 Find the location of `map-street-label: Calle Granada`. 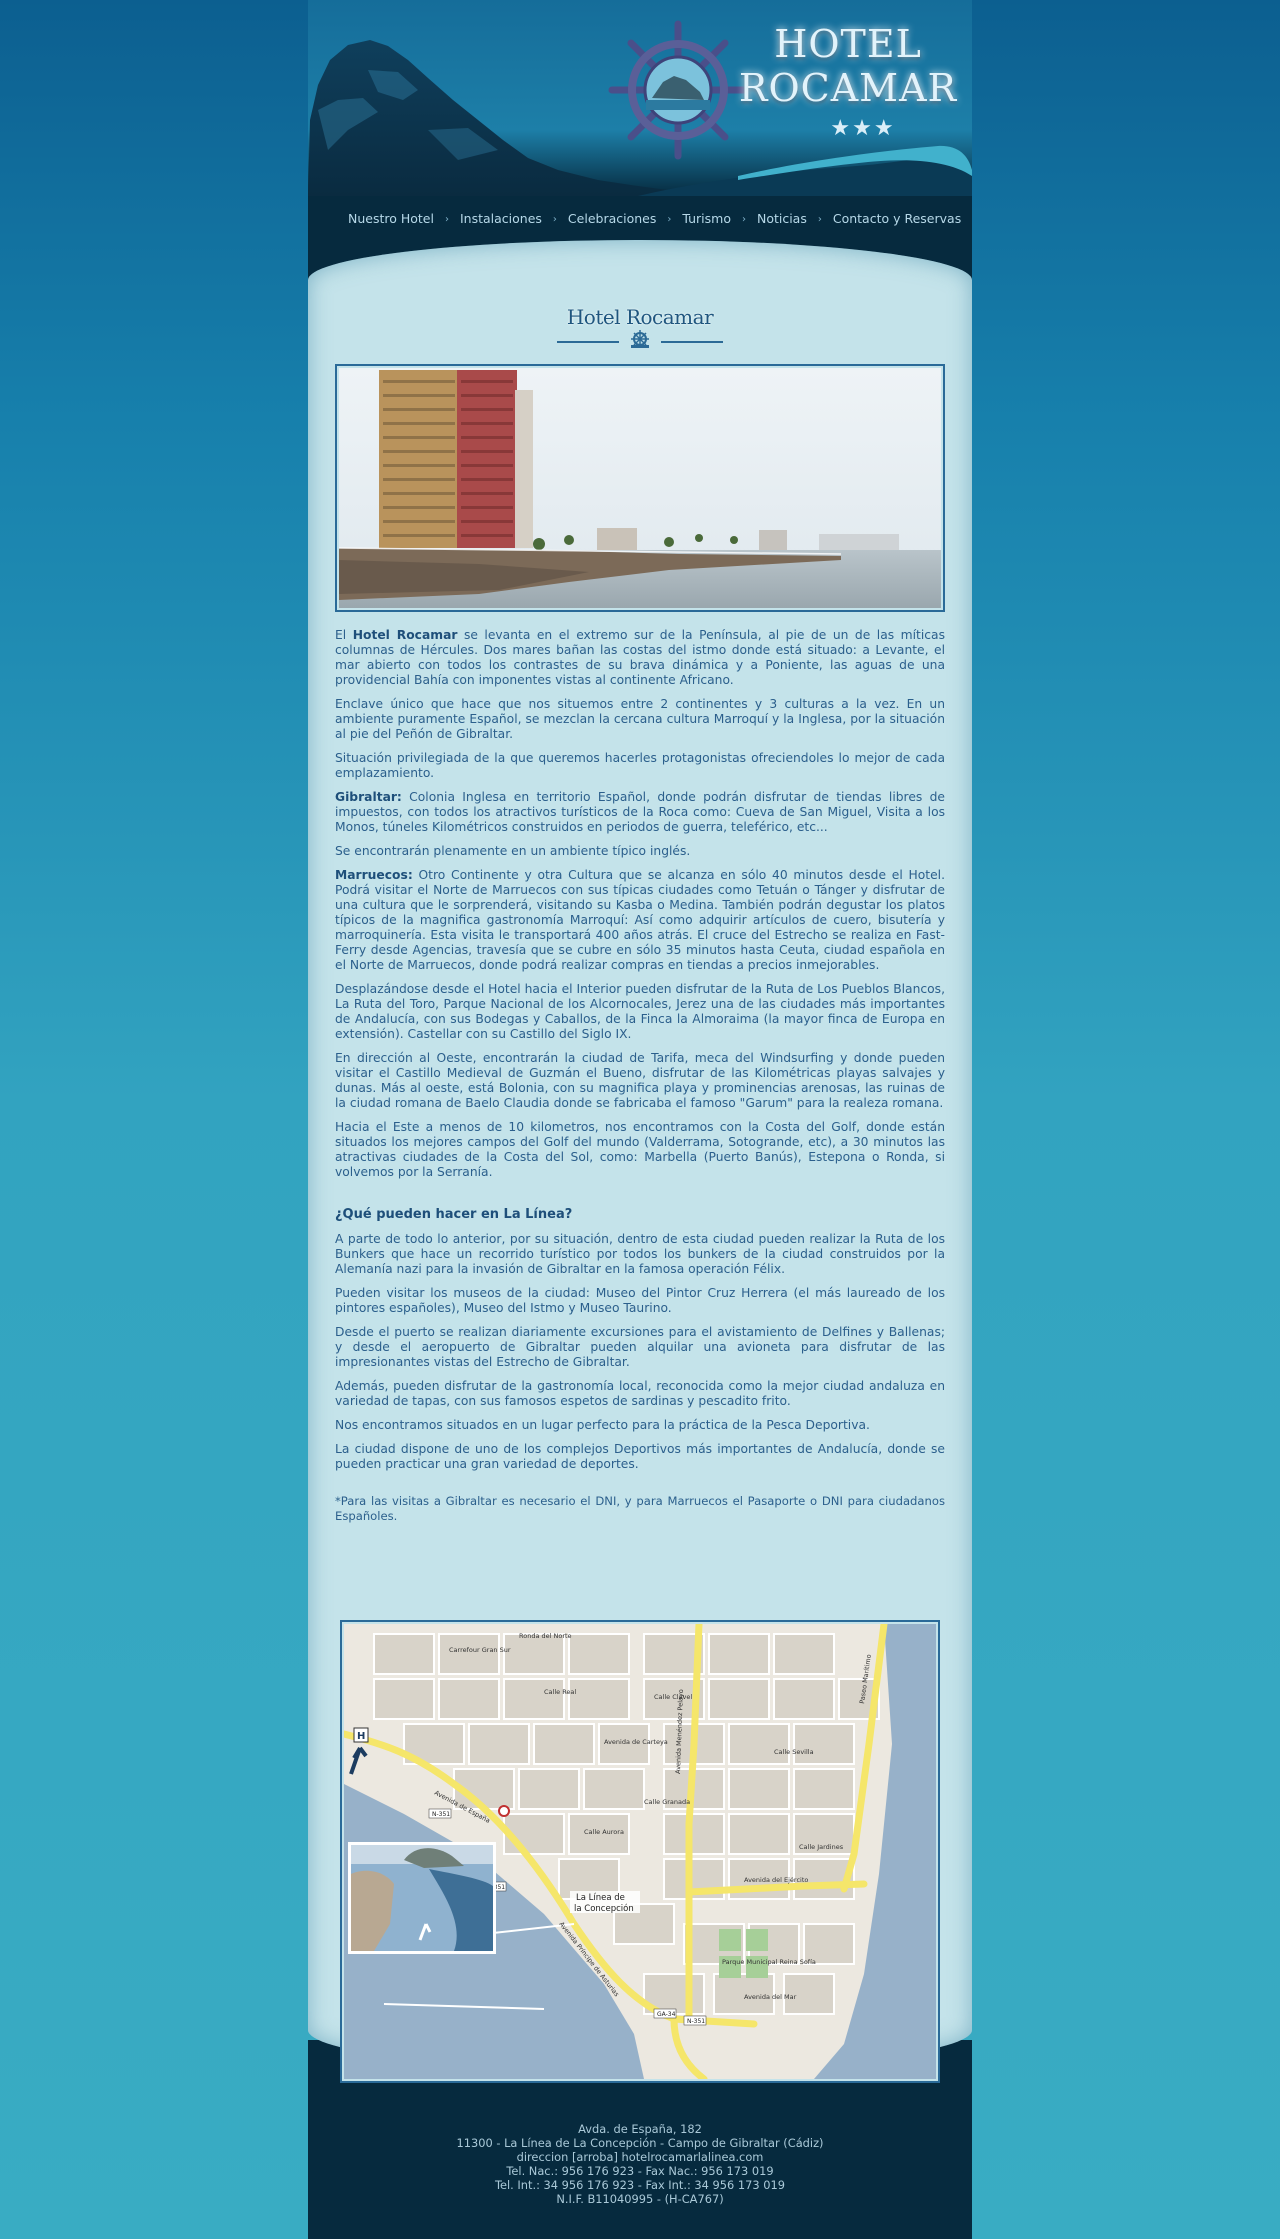

map-street-label: Calle Granada is located at coordinates (667, 1802).